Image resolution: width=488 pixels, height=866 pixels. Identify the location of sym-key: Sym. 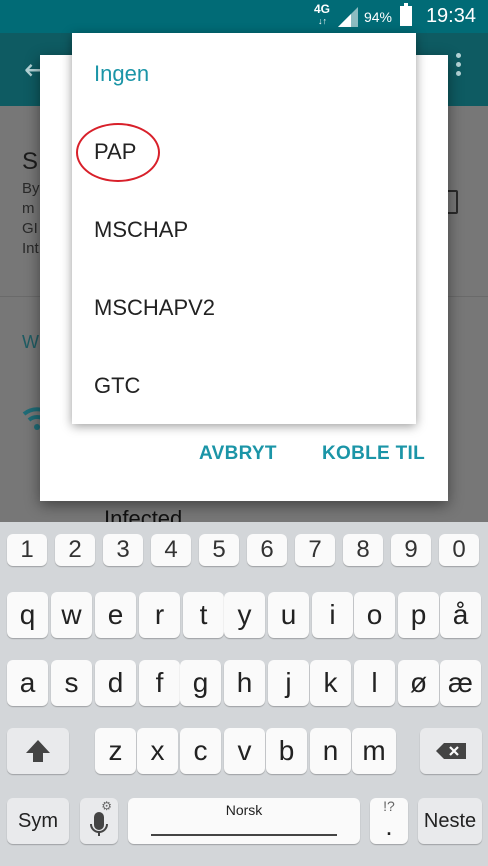
(38, 821).